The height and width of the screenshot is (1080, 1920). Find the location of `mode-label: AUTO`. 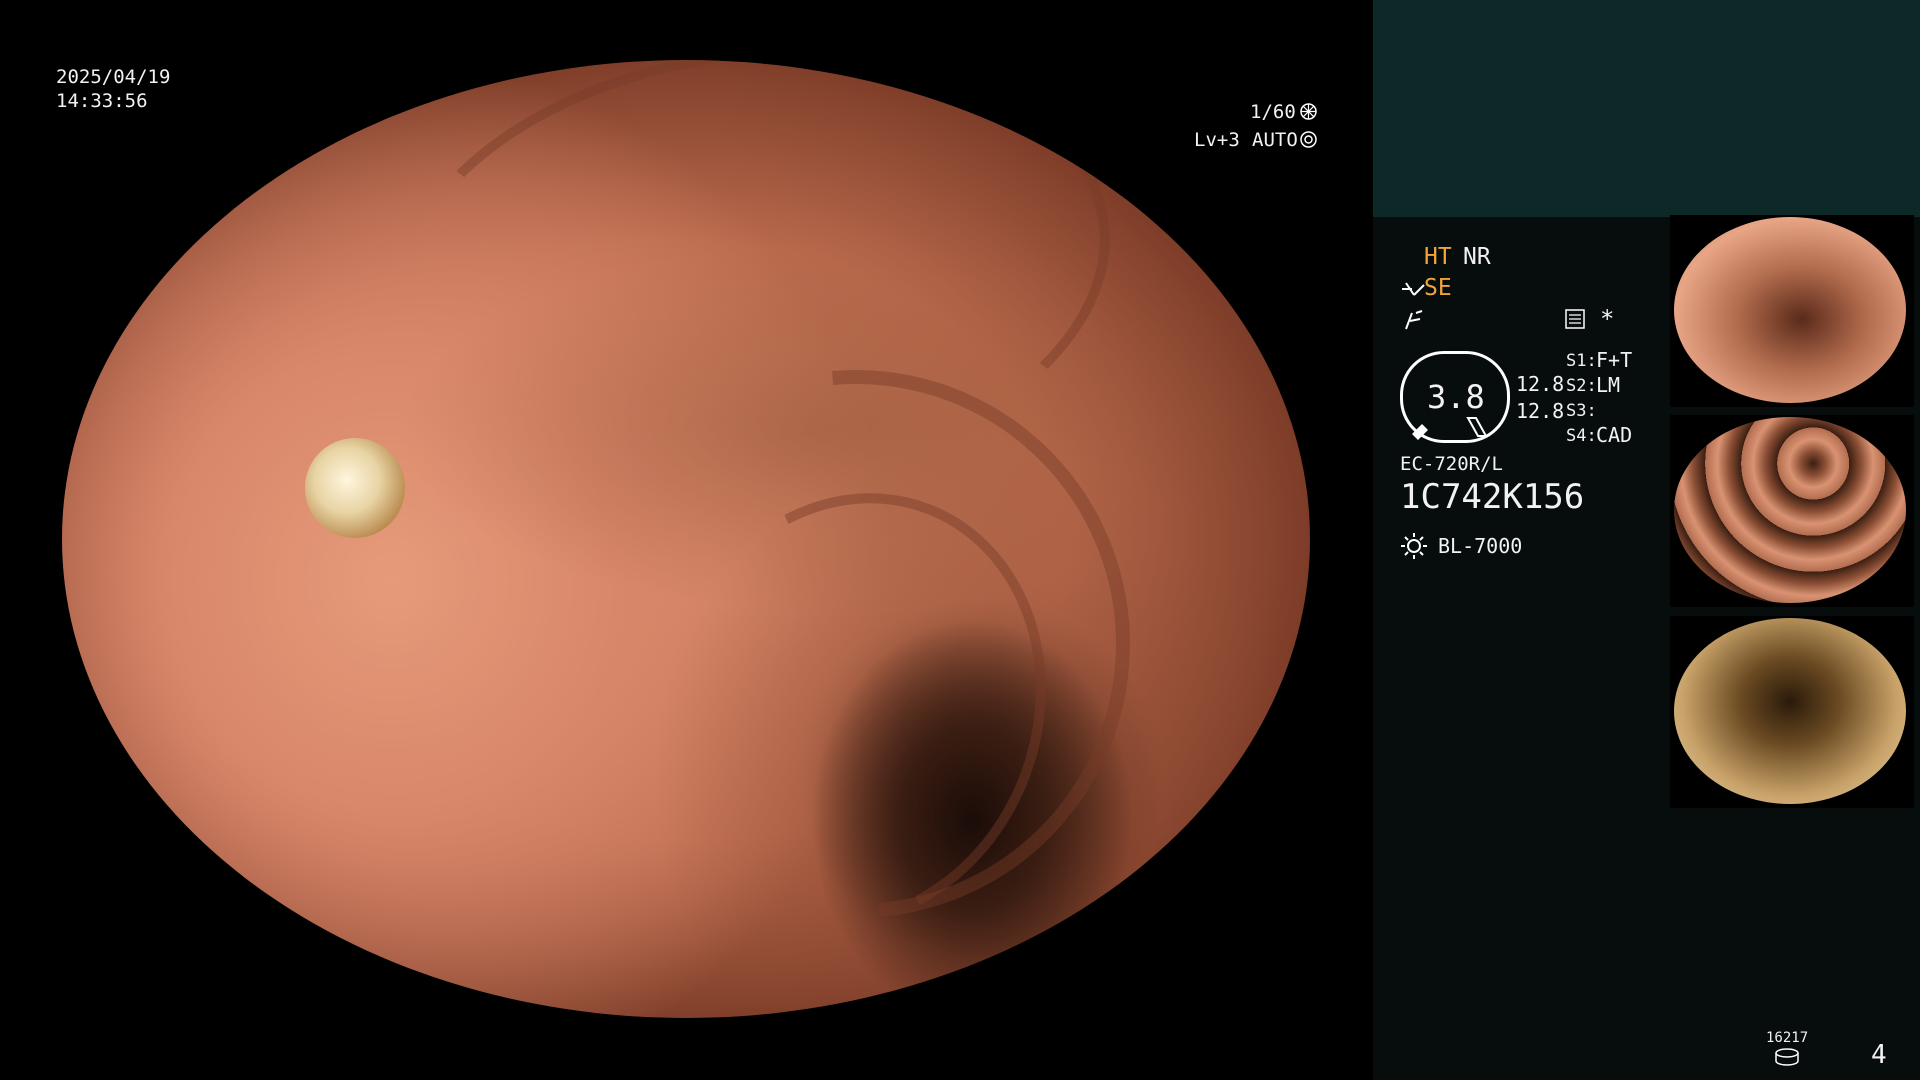

mode-label: AUTO is located at coordinates (1275, 140).